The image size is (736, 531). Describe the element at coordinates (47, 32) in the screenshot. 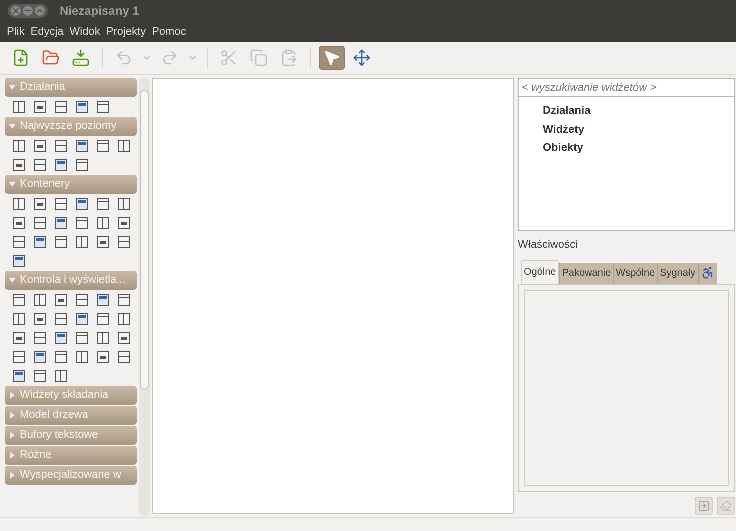

I see `menu-item: Edycja` at that location.